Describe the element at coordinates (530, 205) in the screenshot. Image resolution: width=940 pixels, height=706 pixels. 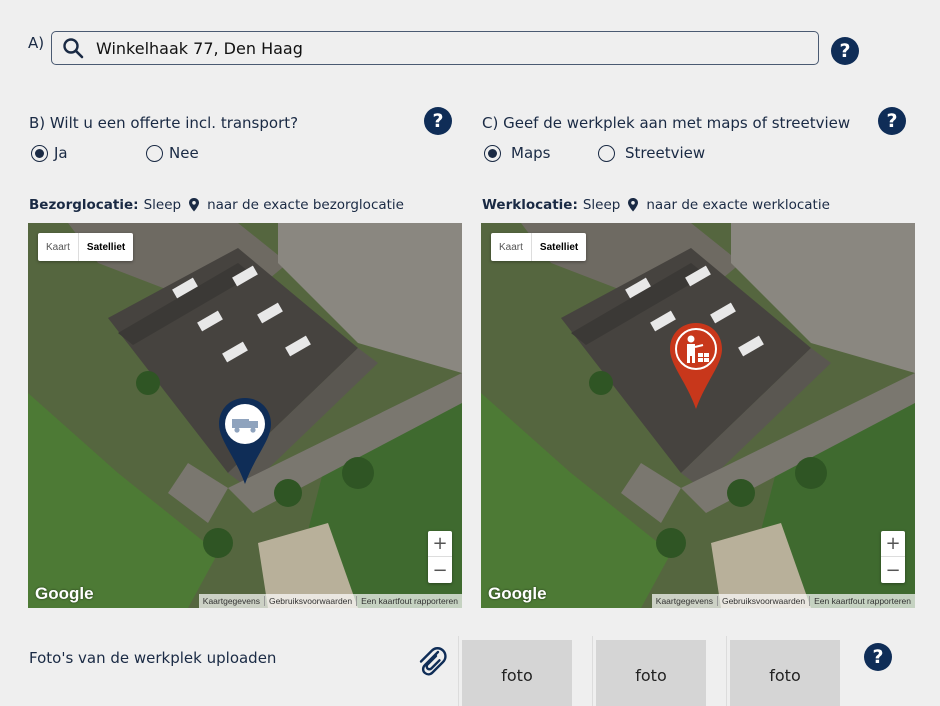
I see `work-hint-title: Werklocatie:` at that location.